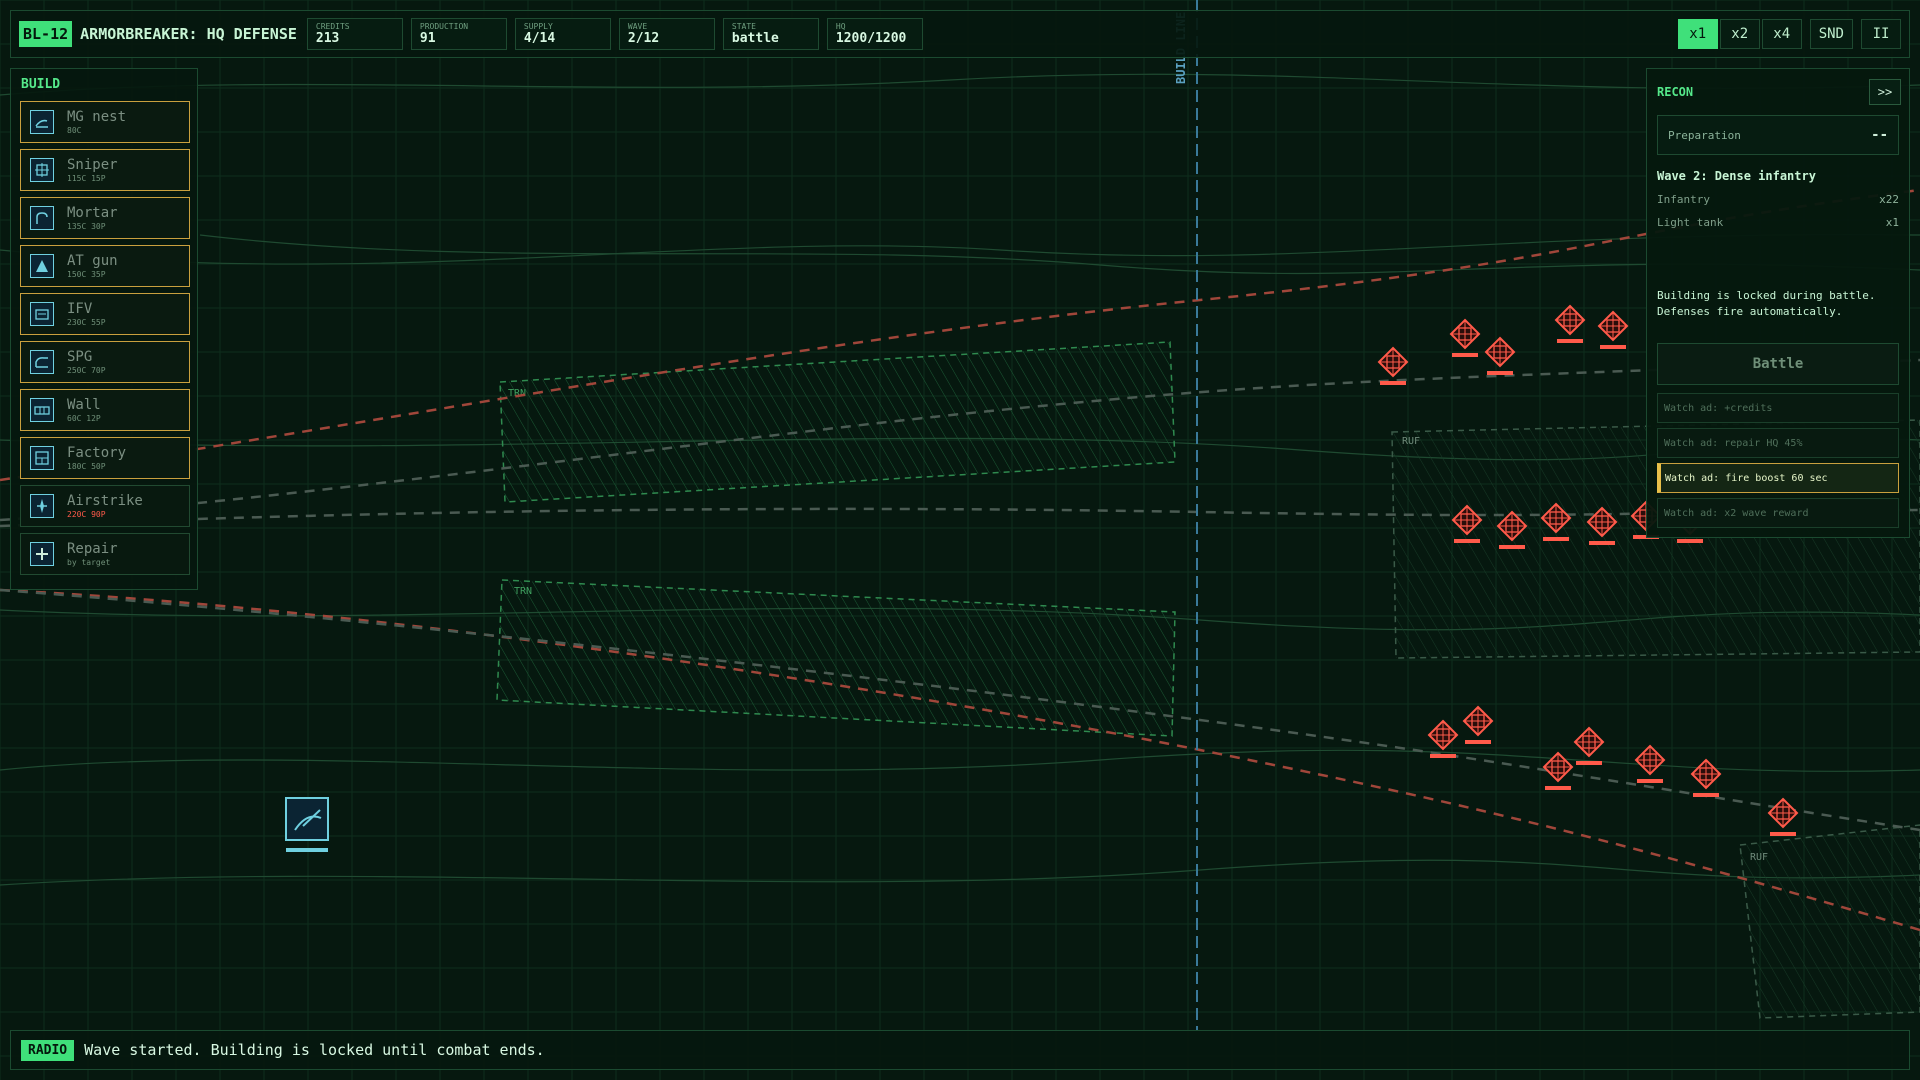  I want to click on build-item-mg-nest: MG nest 80C, so click(105, 122).